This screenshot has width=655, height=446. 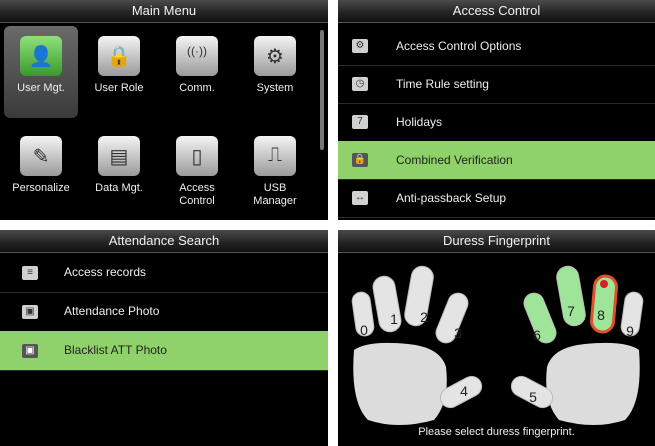 I want to click on duress-prompt: Please select duress fingerprint., so click(x=496, y=432).